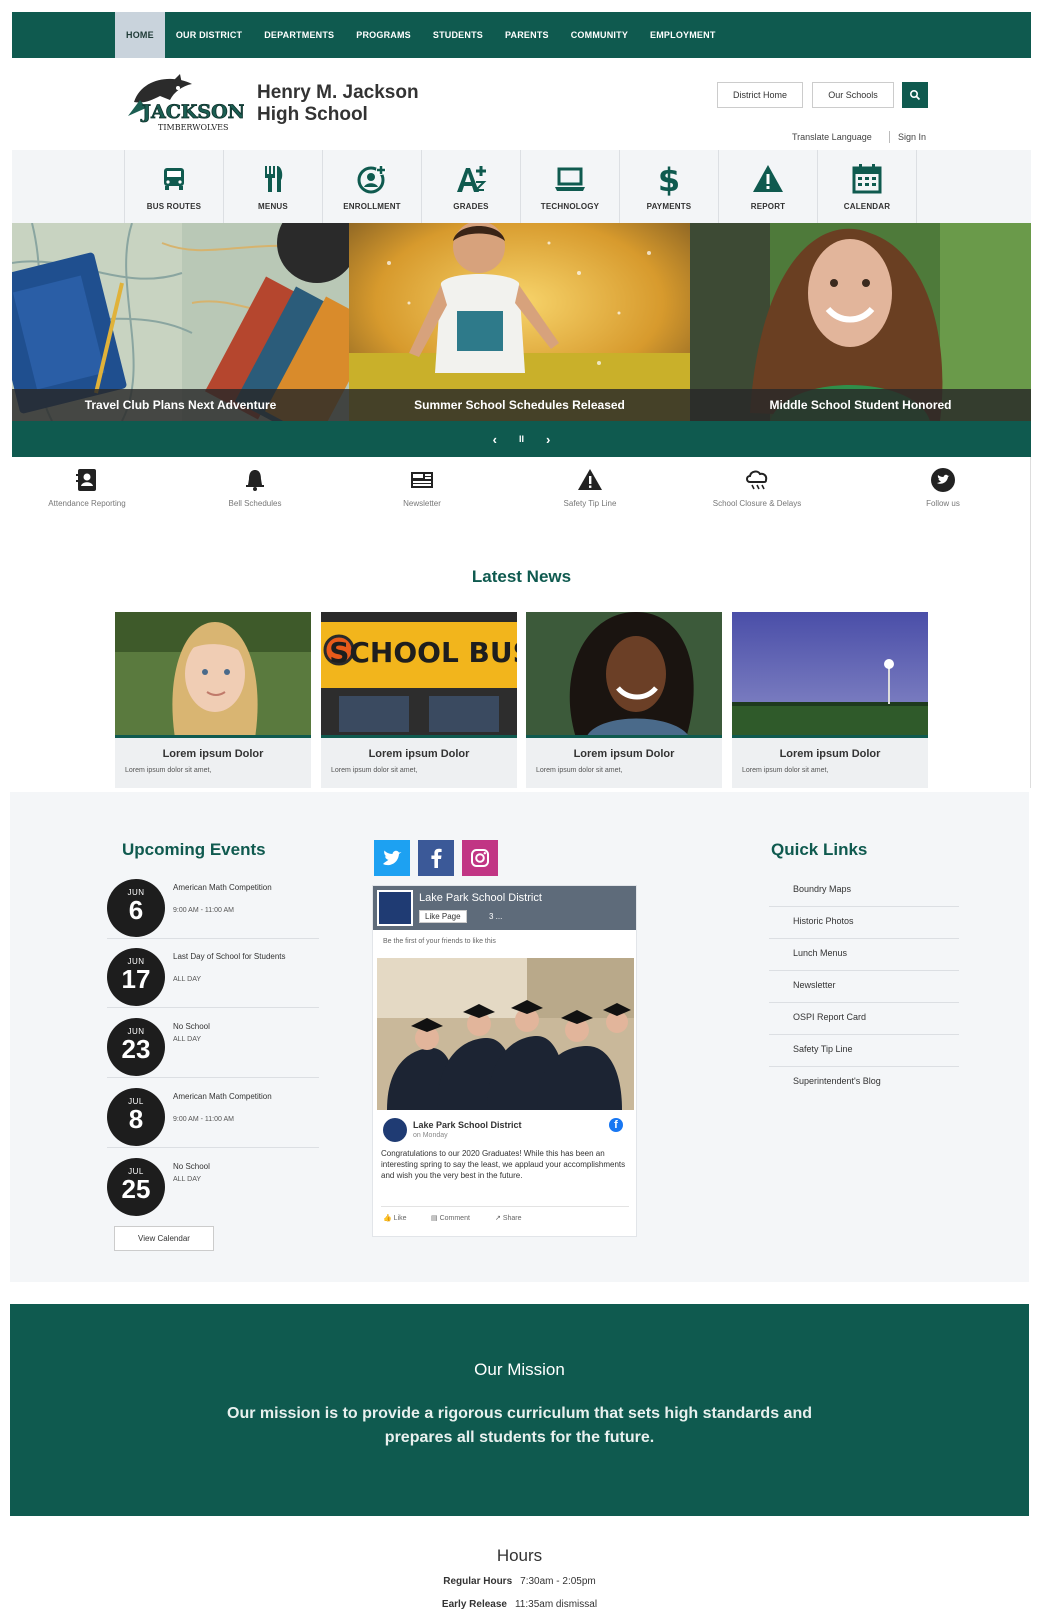 The height and width of the screenshot is (1619, 1062). What do you see at coordinates (209, 35) in the screenshot?
I see `nav-our-district: OUR DISTRICT` at bounding box center [209, 35].